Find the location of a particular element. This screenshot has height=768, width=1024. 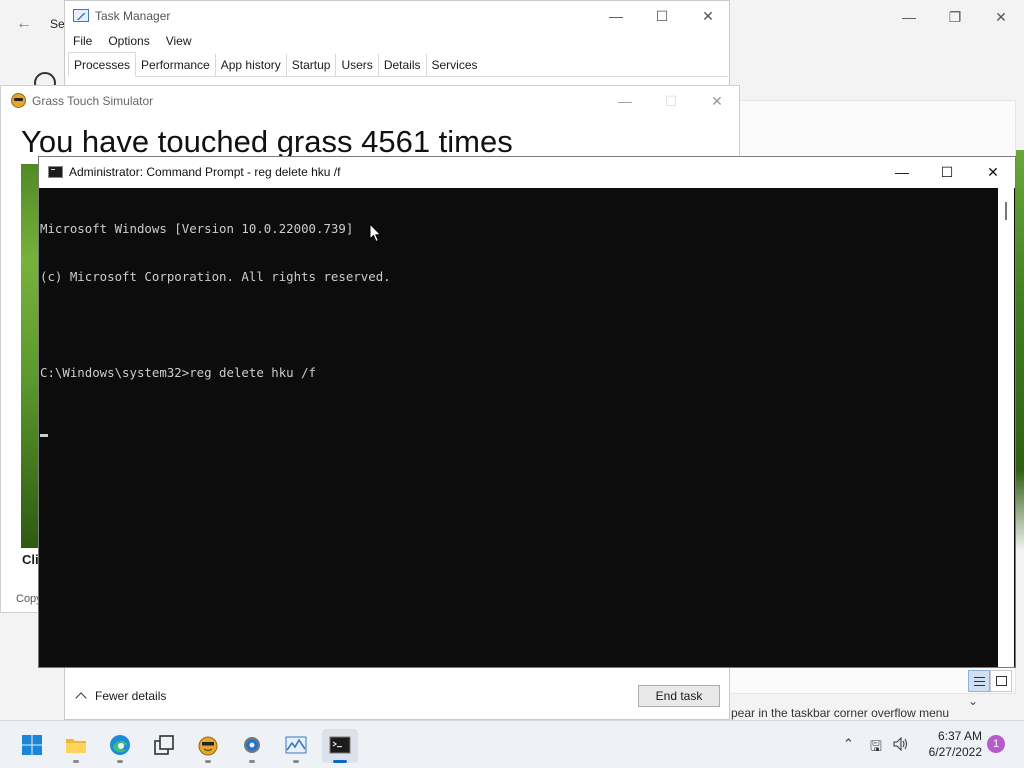

taskbar-clock: 6:37 AM 6/27/2022 is located at coordinates (951, 744).